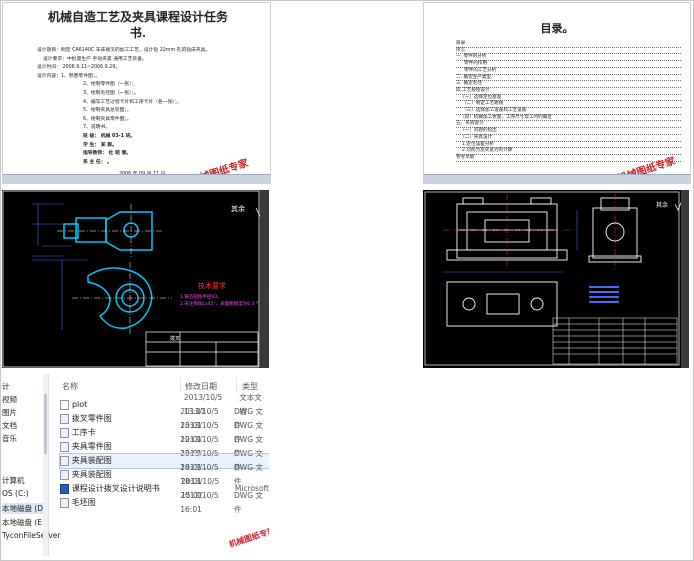 This screenshot has height=561, width=694. What do you see at coordinates (9, 399) in the screenshot?
I see `nav-item-videos: 视频` at bounding box center [9, 399].